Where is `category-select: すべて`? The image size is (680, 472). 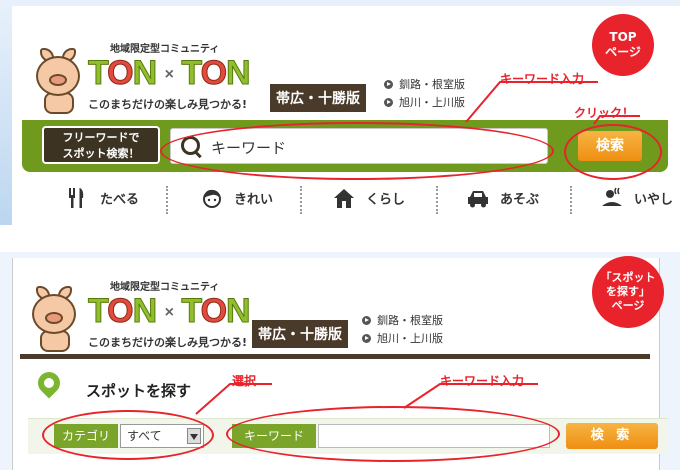
category-select: すべて is located at coordinates (162, 436).